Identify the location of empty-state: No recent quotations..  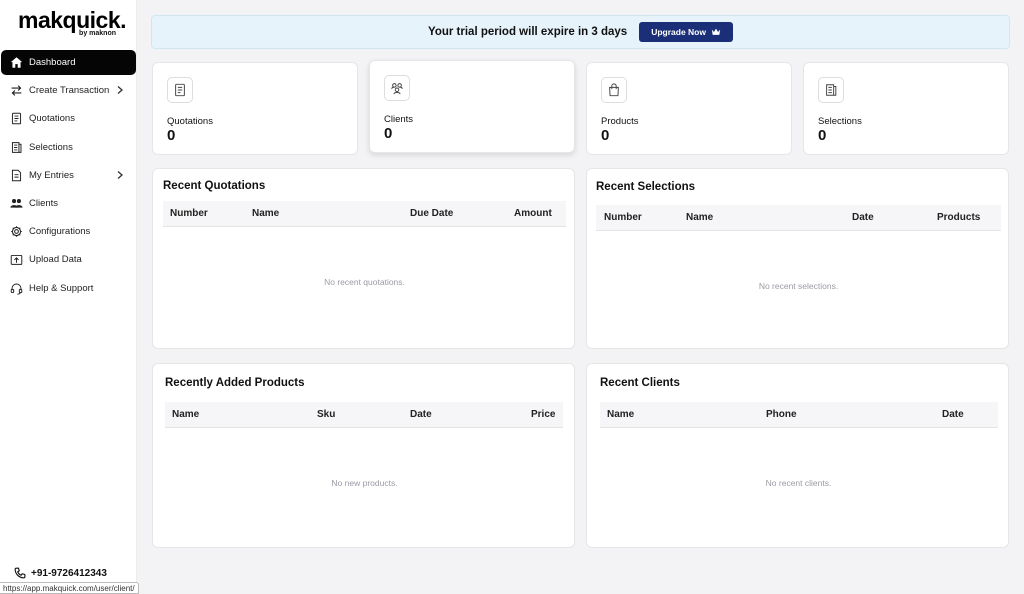
(364, 282).